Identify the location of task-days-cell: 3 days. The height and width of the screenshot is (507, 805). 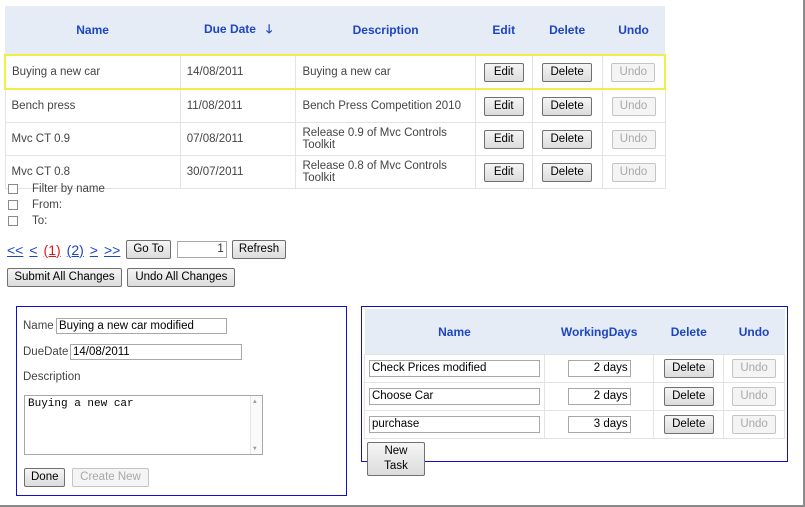
(599, 424).